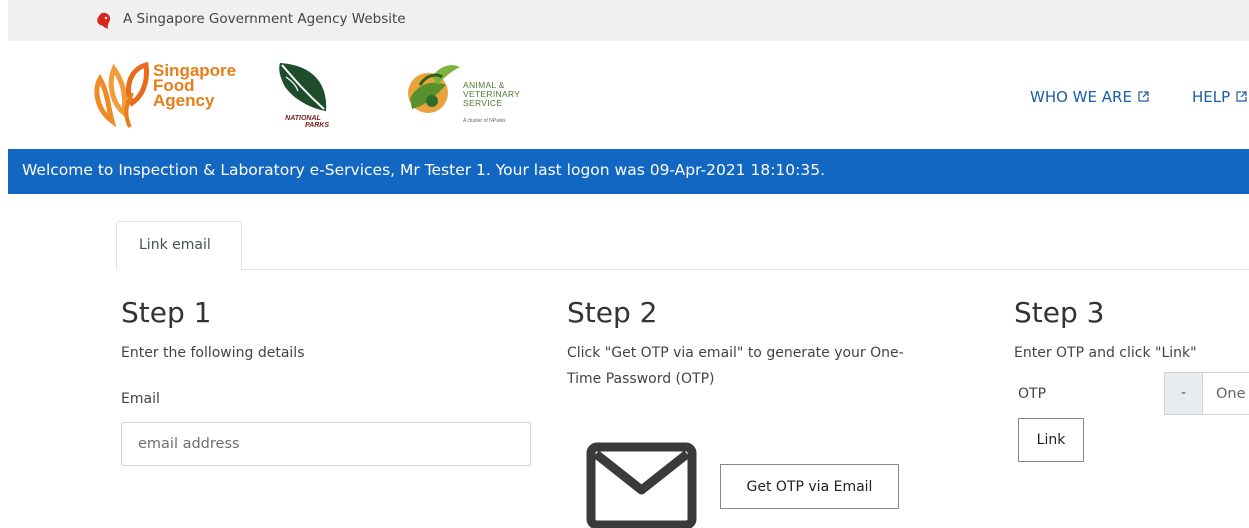 The height and width of the screenshot is (528, 1249). I want to click on avs-emblem-icon, so click(434, 89).